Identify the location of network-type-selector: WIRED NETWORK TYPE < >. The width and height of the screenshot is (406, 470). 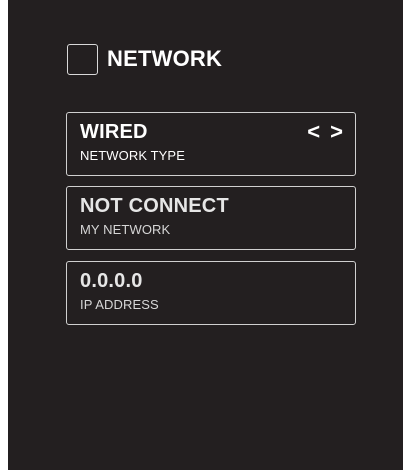
(211, 144).